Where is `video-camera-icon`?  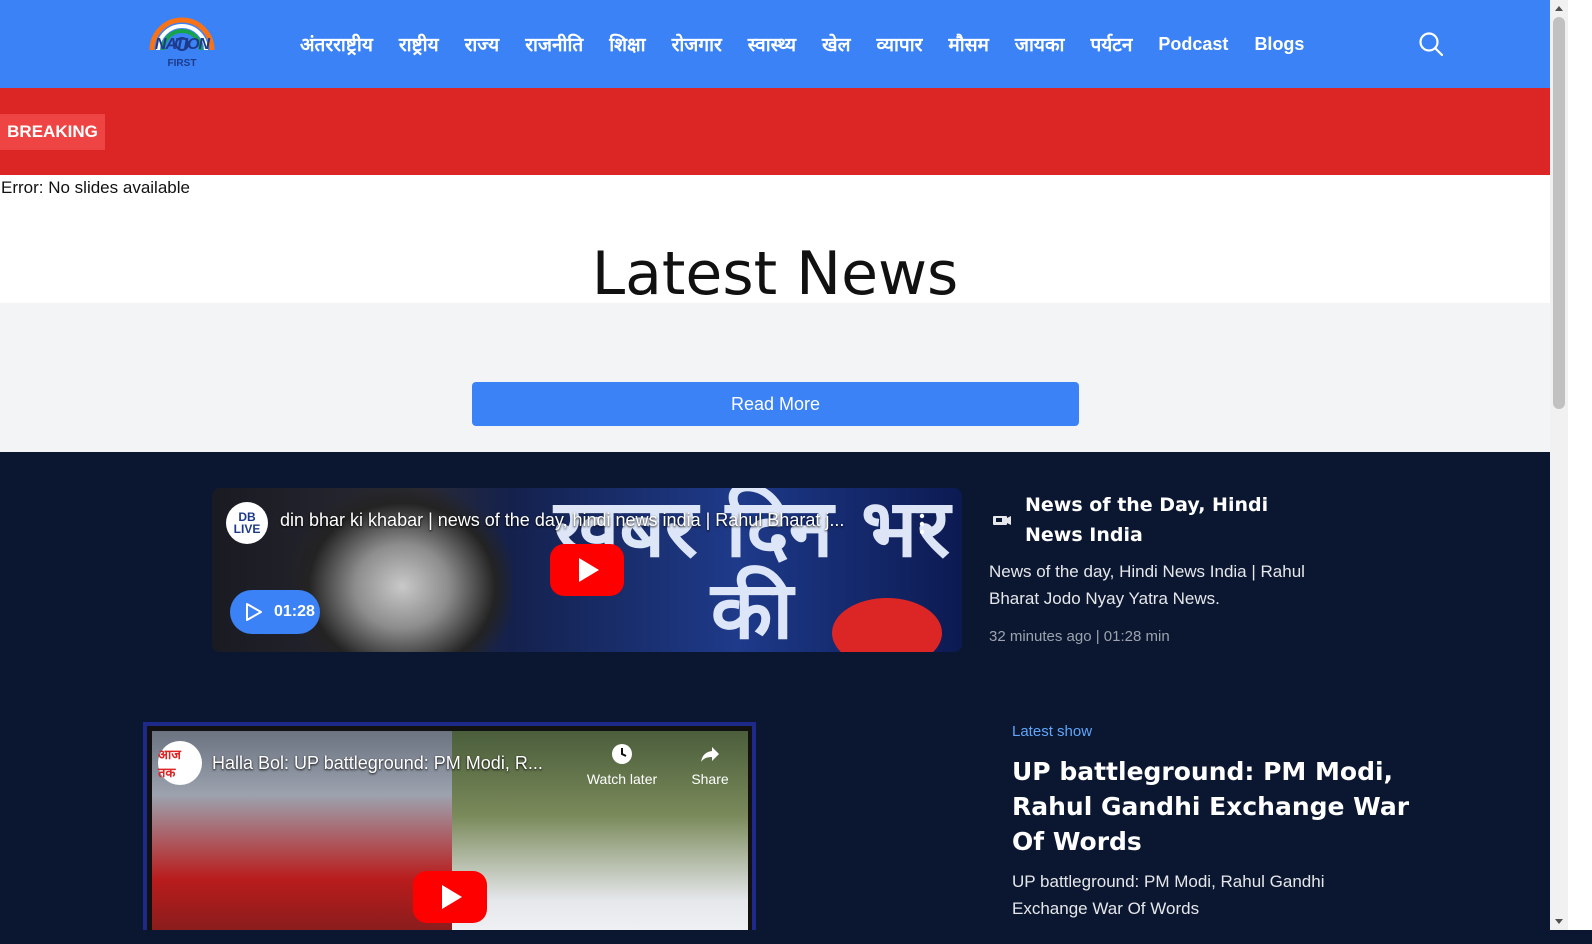
video-camera-icon is located at coordinates (1002, 520).